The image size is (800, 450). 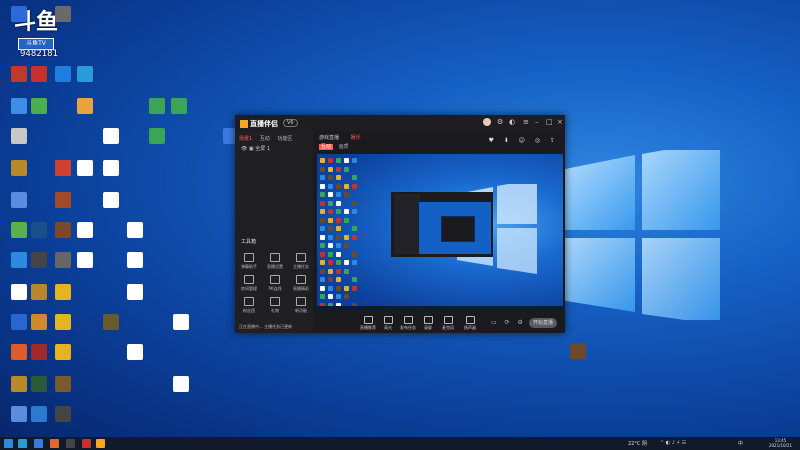 I want to click on tag-2: 画质, so click(x=344, y=147).